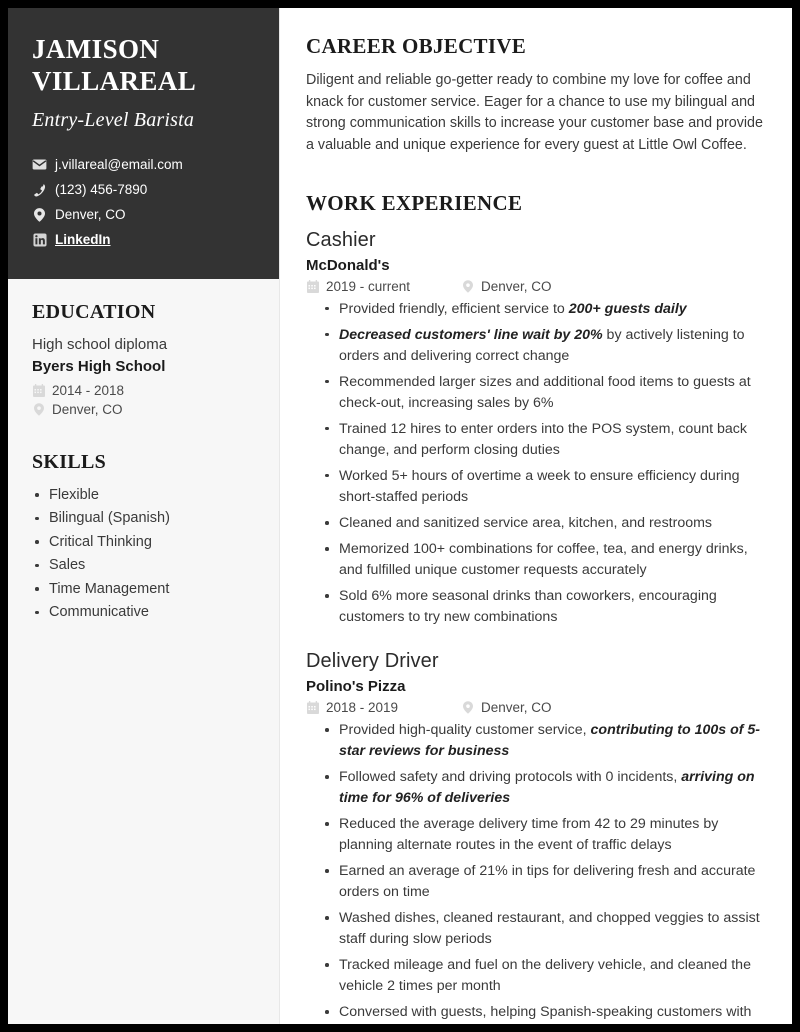 This screenshot has height=1032, width=800. I want to click on skill-item: Time Management, so click(143, 589).